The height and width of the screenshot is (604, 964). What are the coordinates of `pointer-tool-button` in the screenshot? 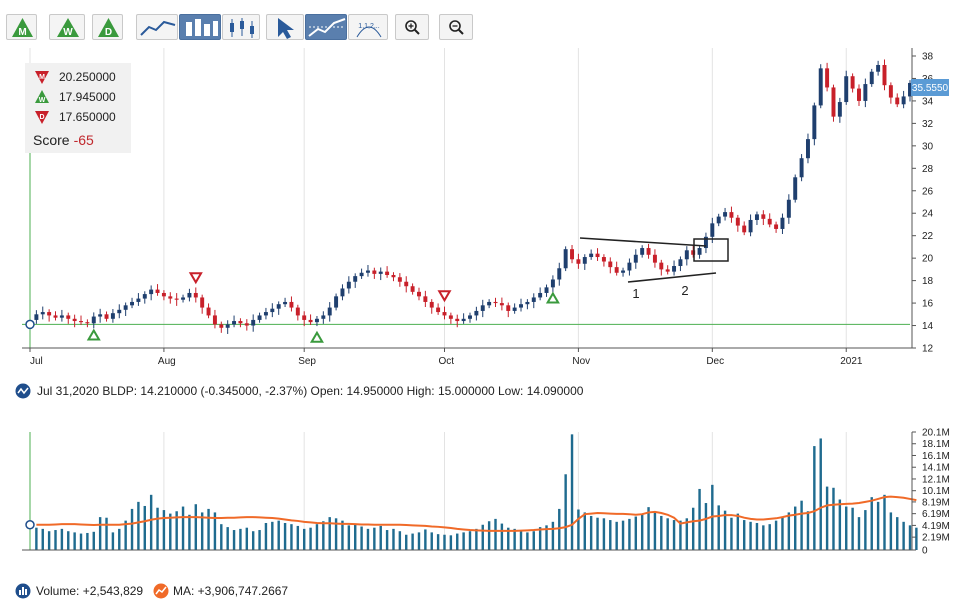 It's located at (285, 27).